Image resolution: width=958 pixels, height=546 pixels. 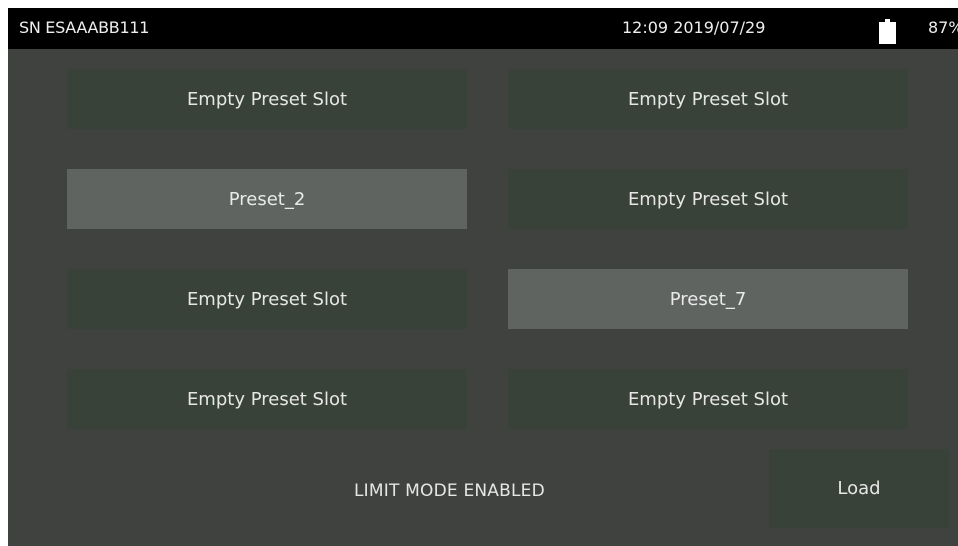 I want to click on preset-slot-2: Preset_2, so click(x=267, y=199).